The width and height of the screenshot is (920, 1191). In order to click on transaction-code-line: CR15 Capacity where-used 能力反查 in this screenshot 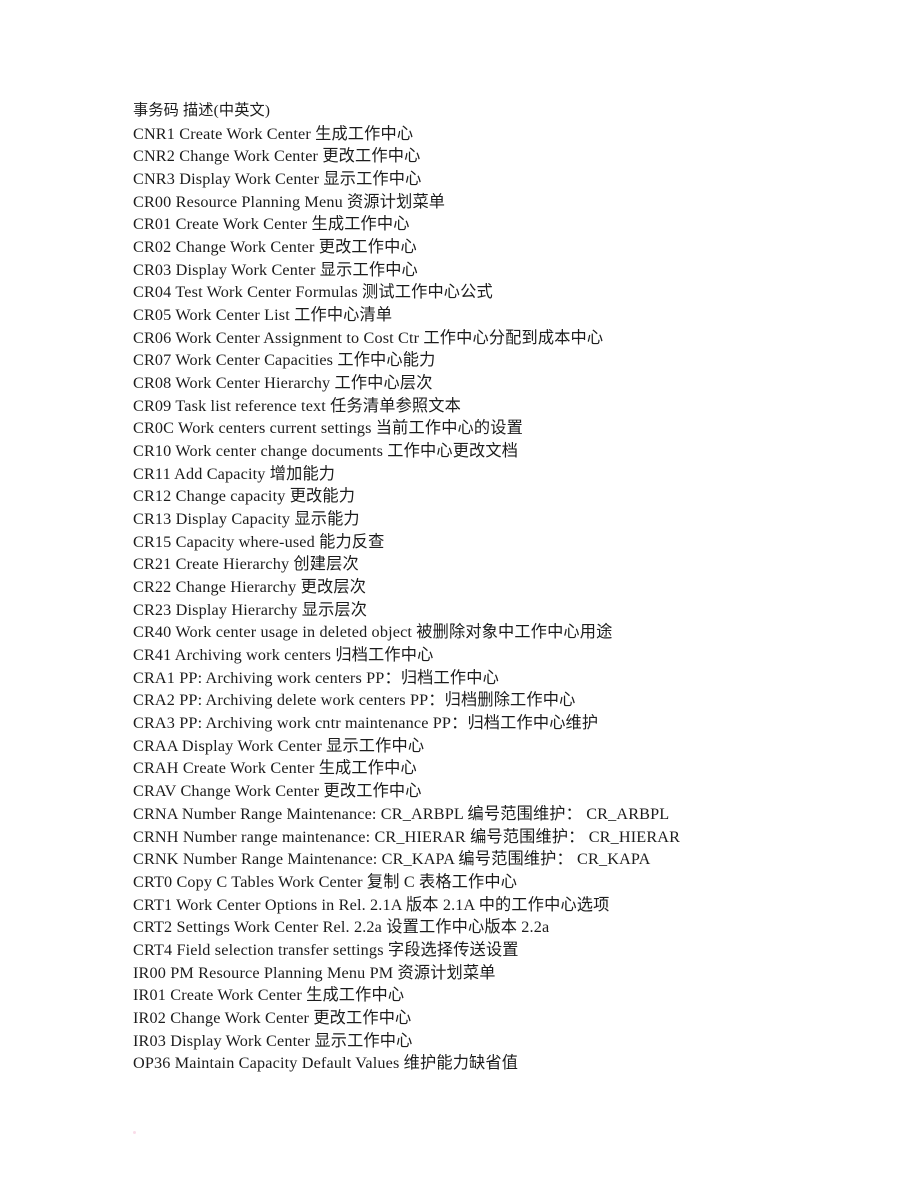, I will do `click(259, 541)`.